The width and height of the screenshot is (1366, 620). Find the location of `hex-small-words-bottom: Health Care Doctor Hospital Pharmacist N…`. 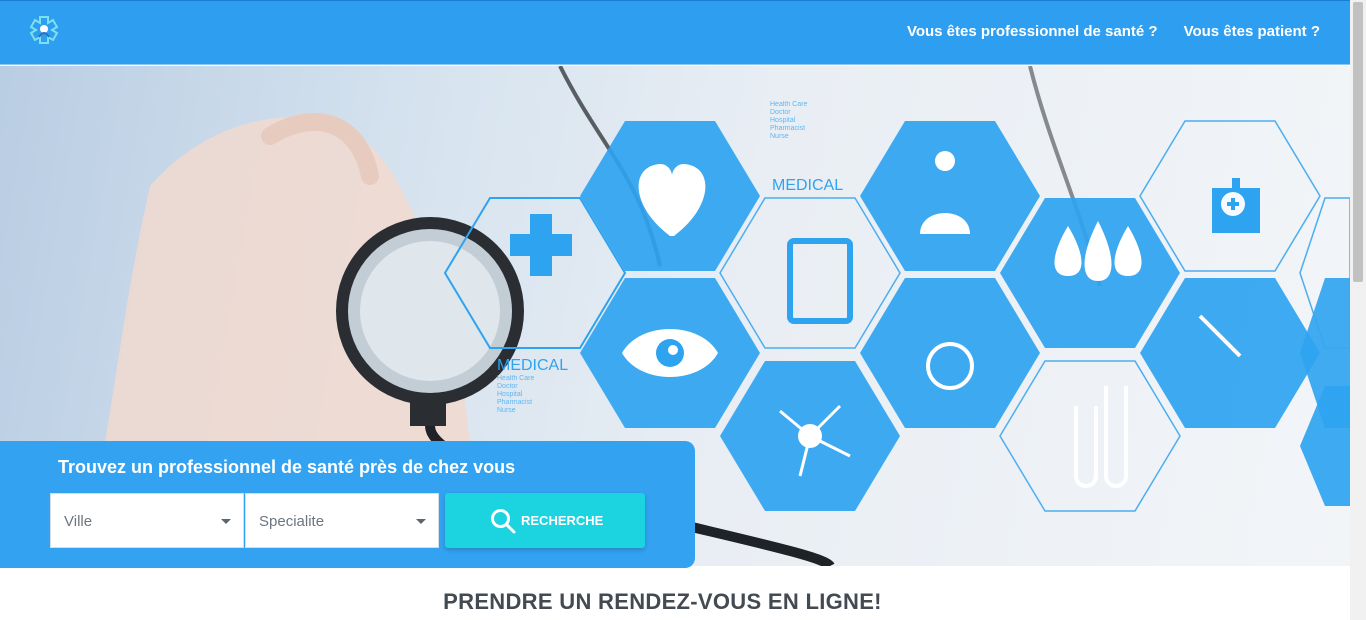

hex-small-words-bottom: Health Care Doctor Hospital Pharmacist N… is located at coordinates (515, 394).